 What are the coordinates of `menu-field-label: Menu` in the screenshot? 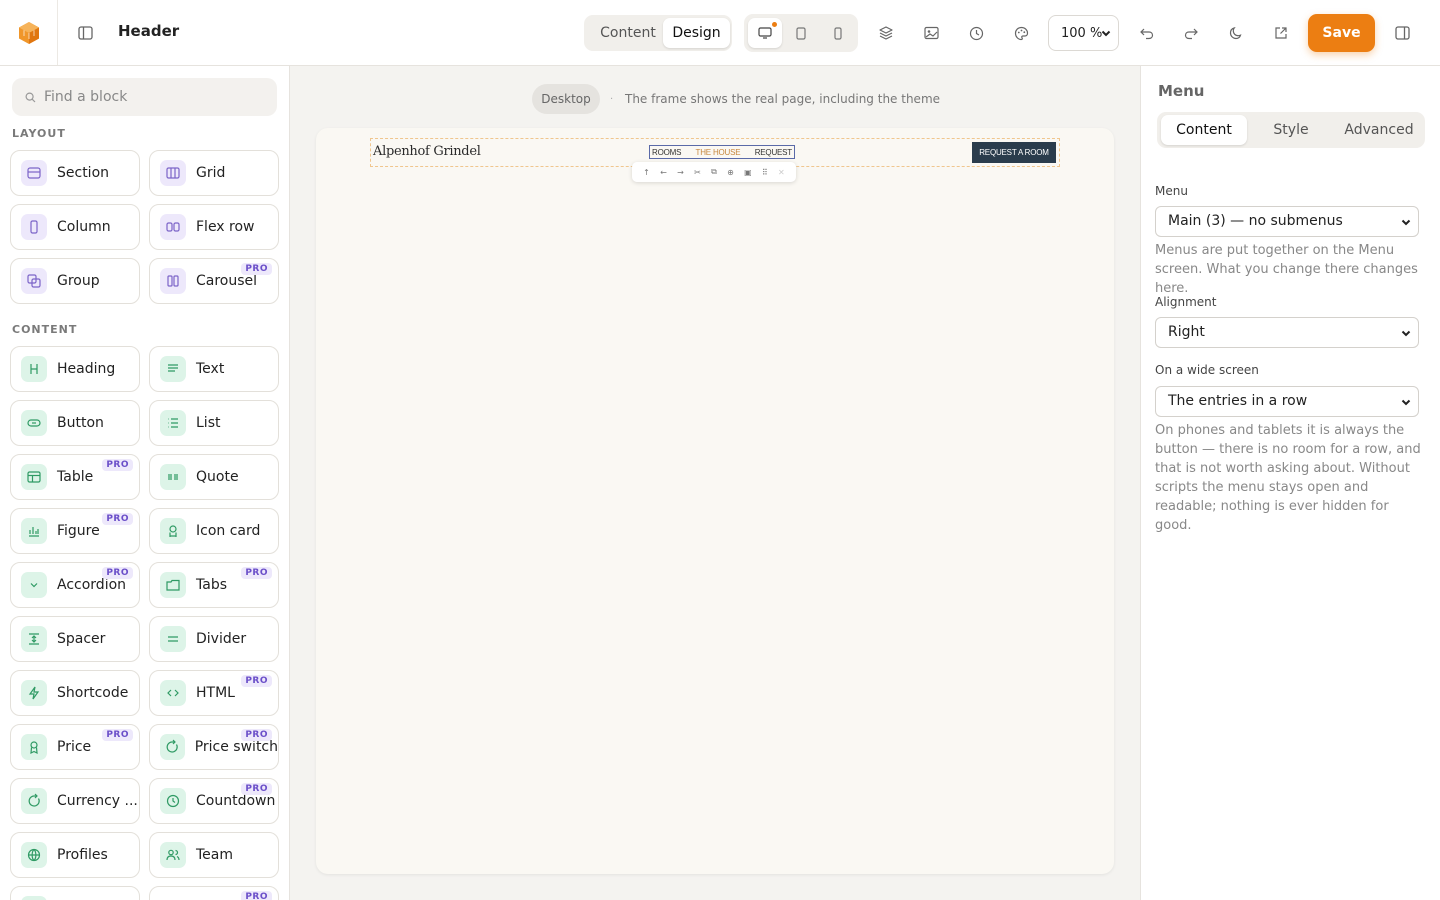 It's located at (1171, 191).